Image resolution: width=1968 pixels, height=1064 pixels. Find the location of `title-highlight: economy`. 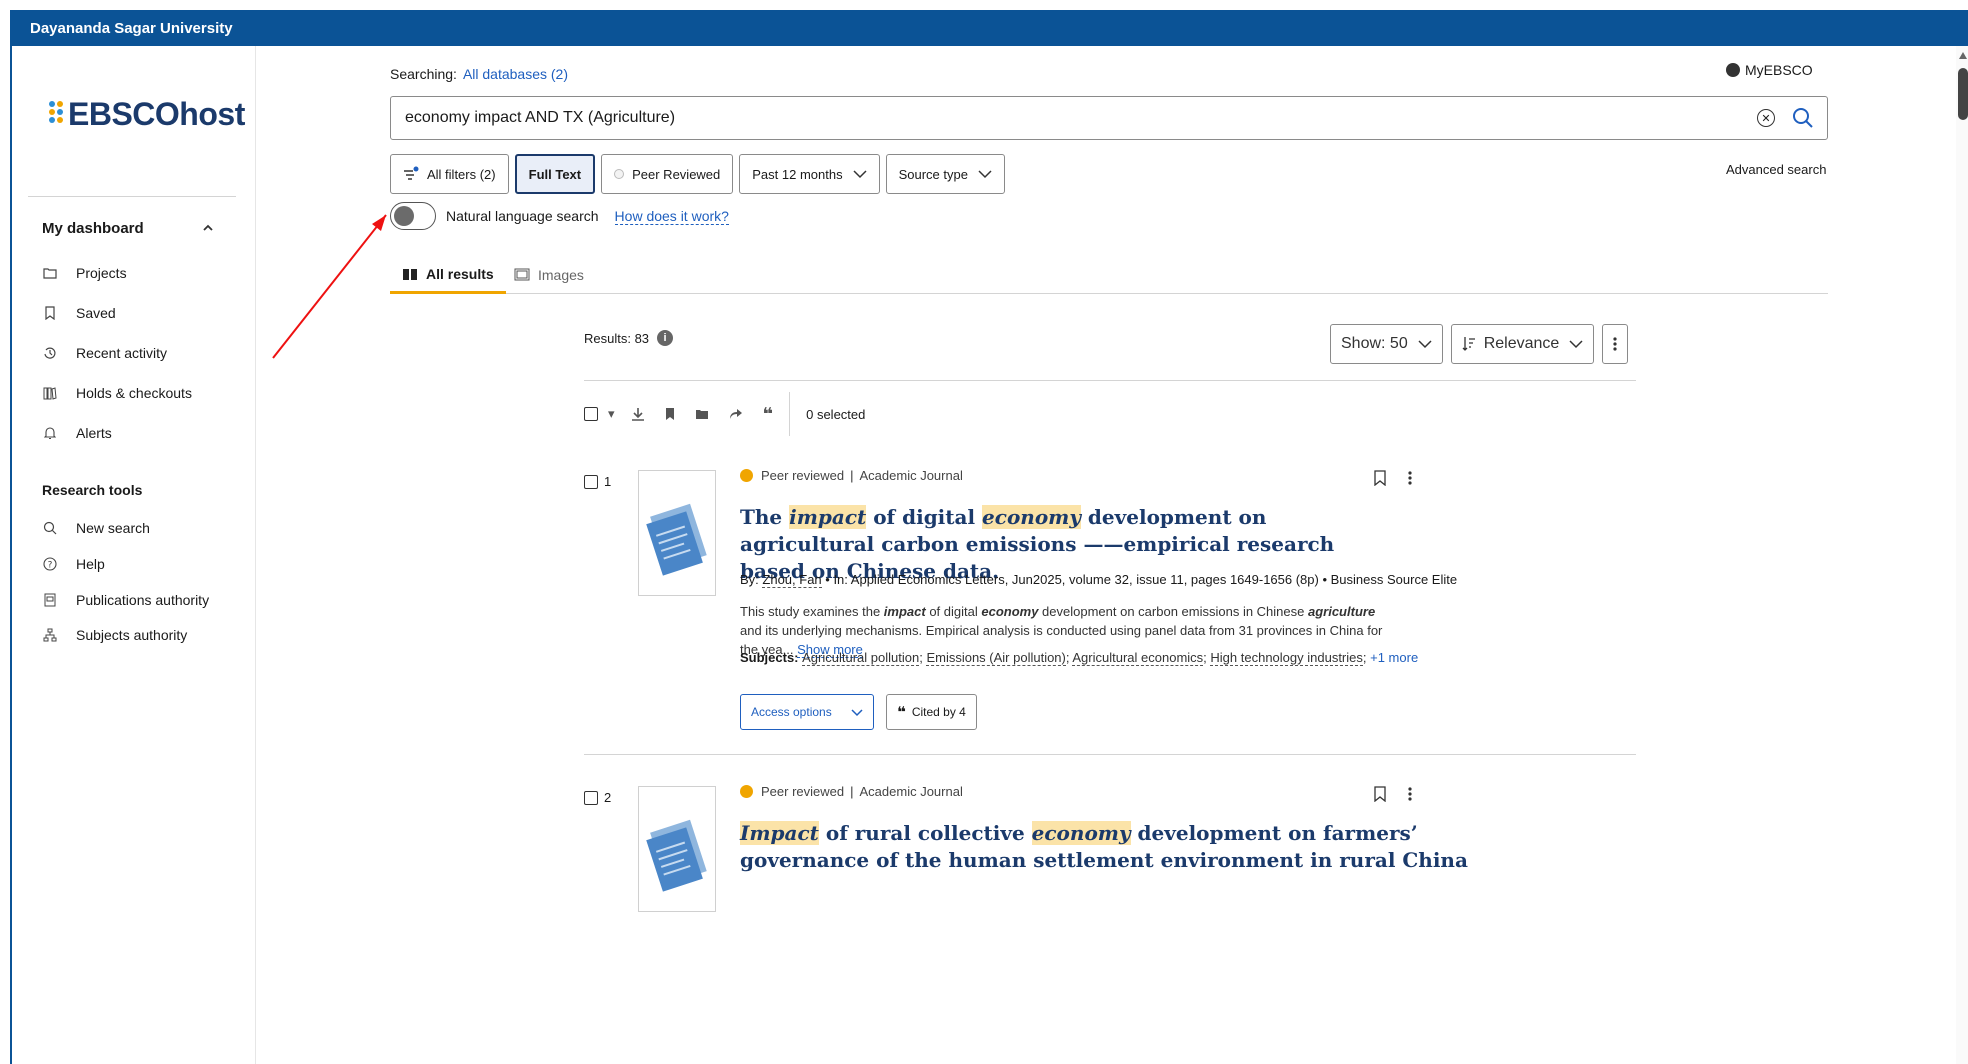

title-highlight: economy is located at coordinates (1081, 833).